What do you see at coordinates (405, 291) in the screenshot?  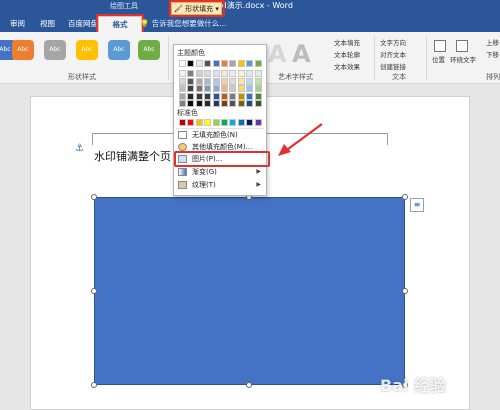 I see `resize-handle-right` at bounding box center [405, 291].